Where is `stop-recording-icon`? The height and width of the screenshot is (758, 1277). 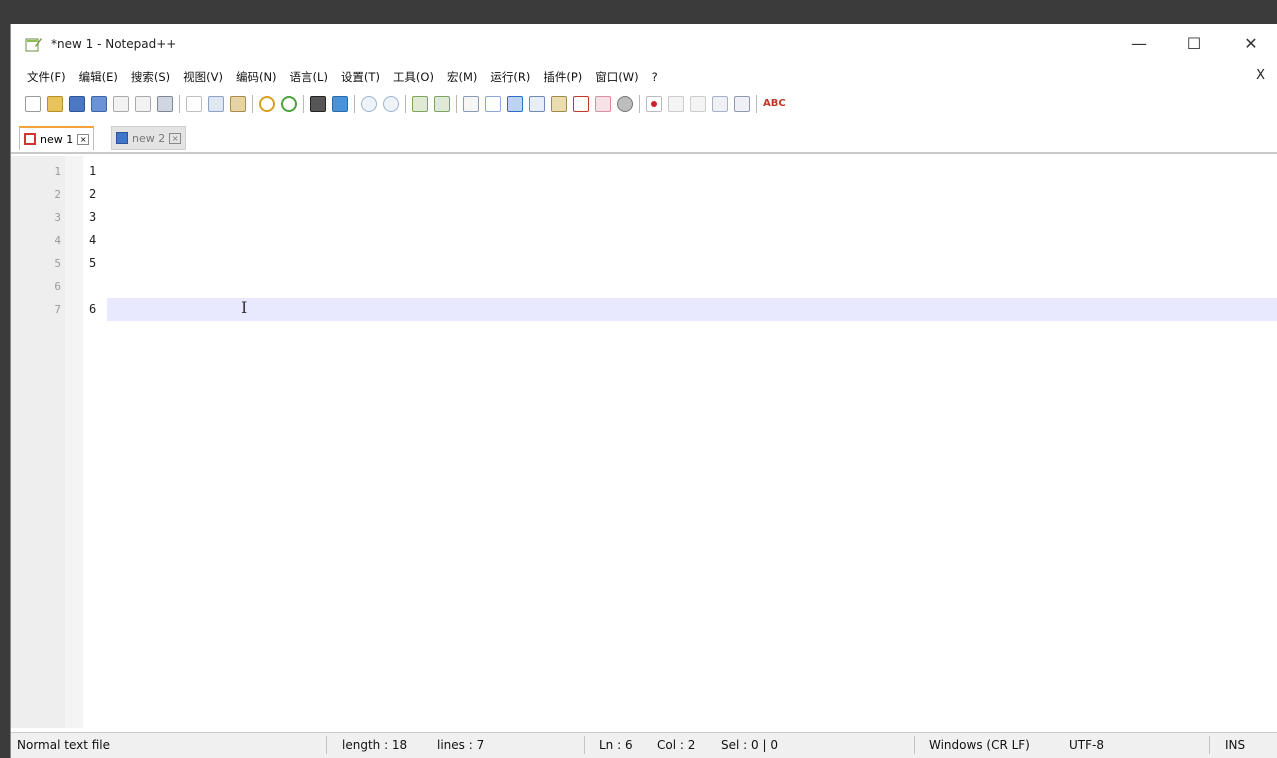
stop-recording-icon is located at coordinates (676, 104).